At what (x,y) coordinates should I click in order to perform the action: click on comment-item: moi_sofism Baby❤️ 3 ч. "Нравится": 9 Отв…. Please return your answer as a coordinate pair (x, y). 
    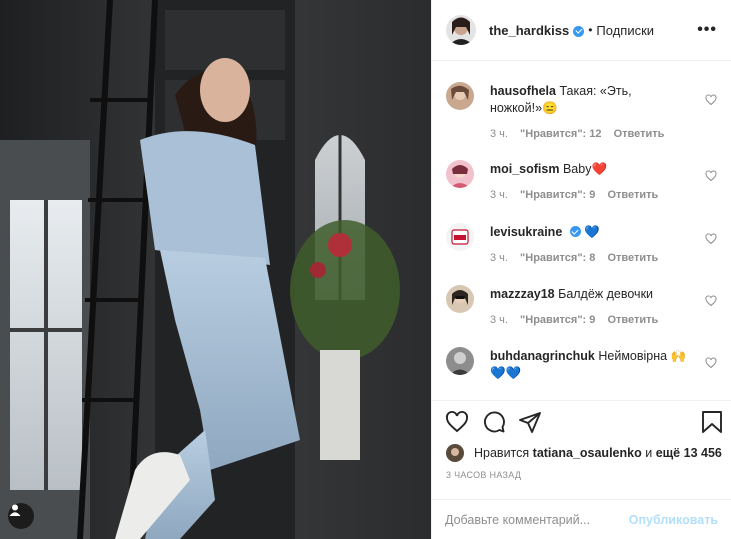
    Looking at the image, I should click on (581, 185).